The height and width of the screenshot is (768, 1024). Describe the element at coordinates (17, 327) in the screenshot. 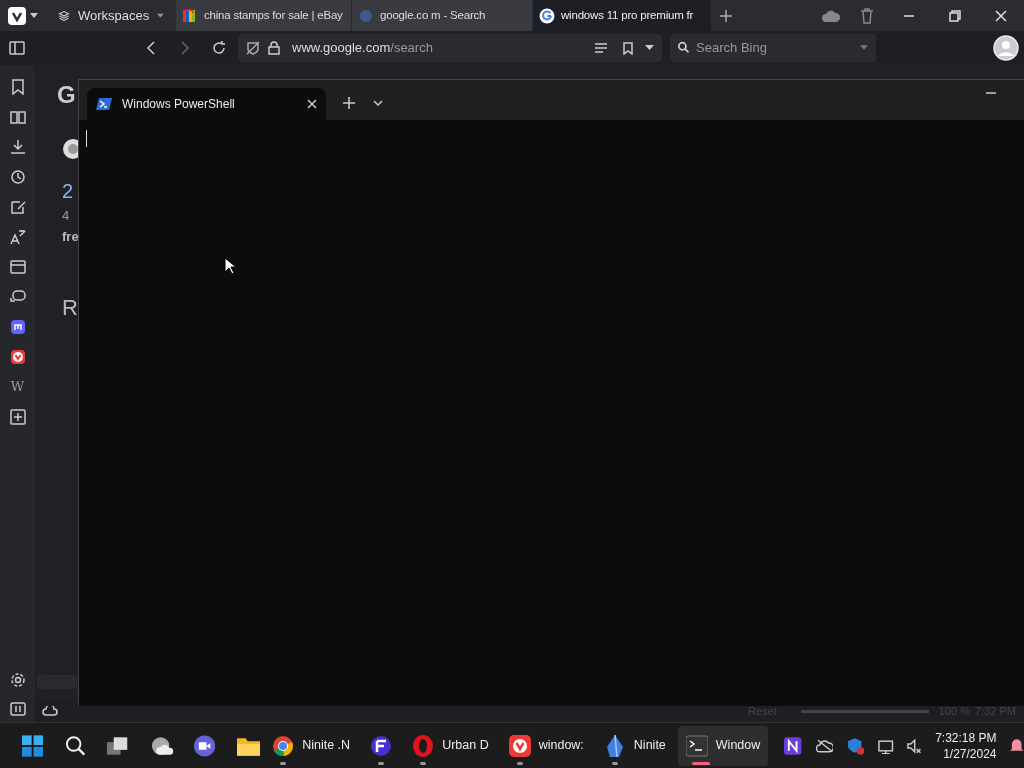

I see `mastodon-icon` at that location.